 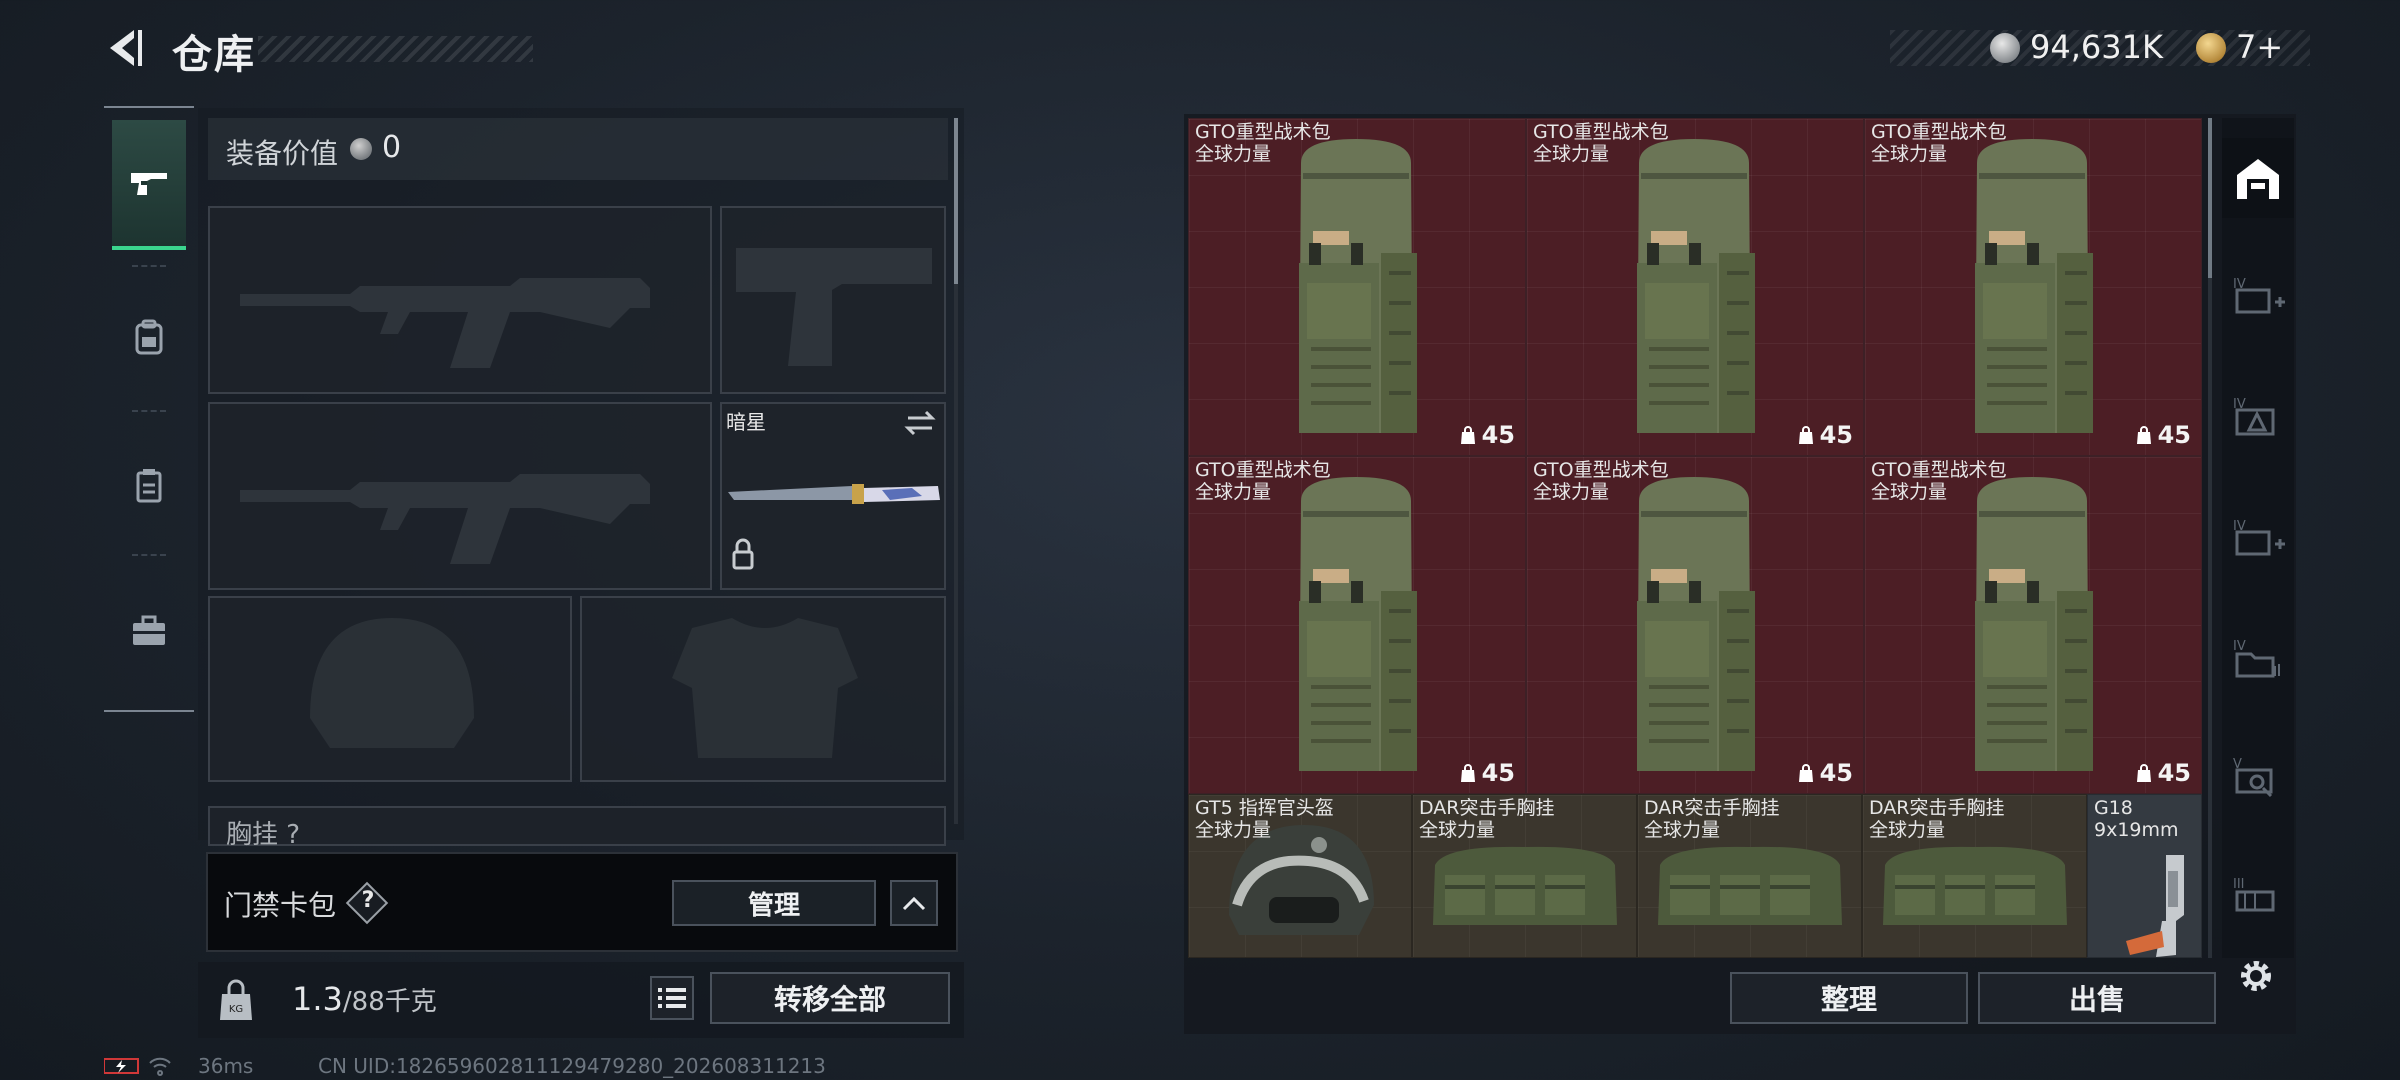 What do you see at coordinates (2211, 48) in the screenshot?
I see `gold-ticket-icon` at bounding box center [2211, 48].